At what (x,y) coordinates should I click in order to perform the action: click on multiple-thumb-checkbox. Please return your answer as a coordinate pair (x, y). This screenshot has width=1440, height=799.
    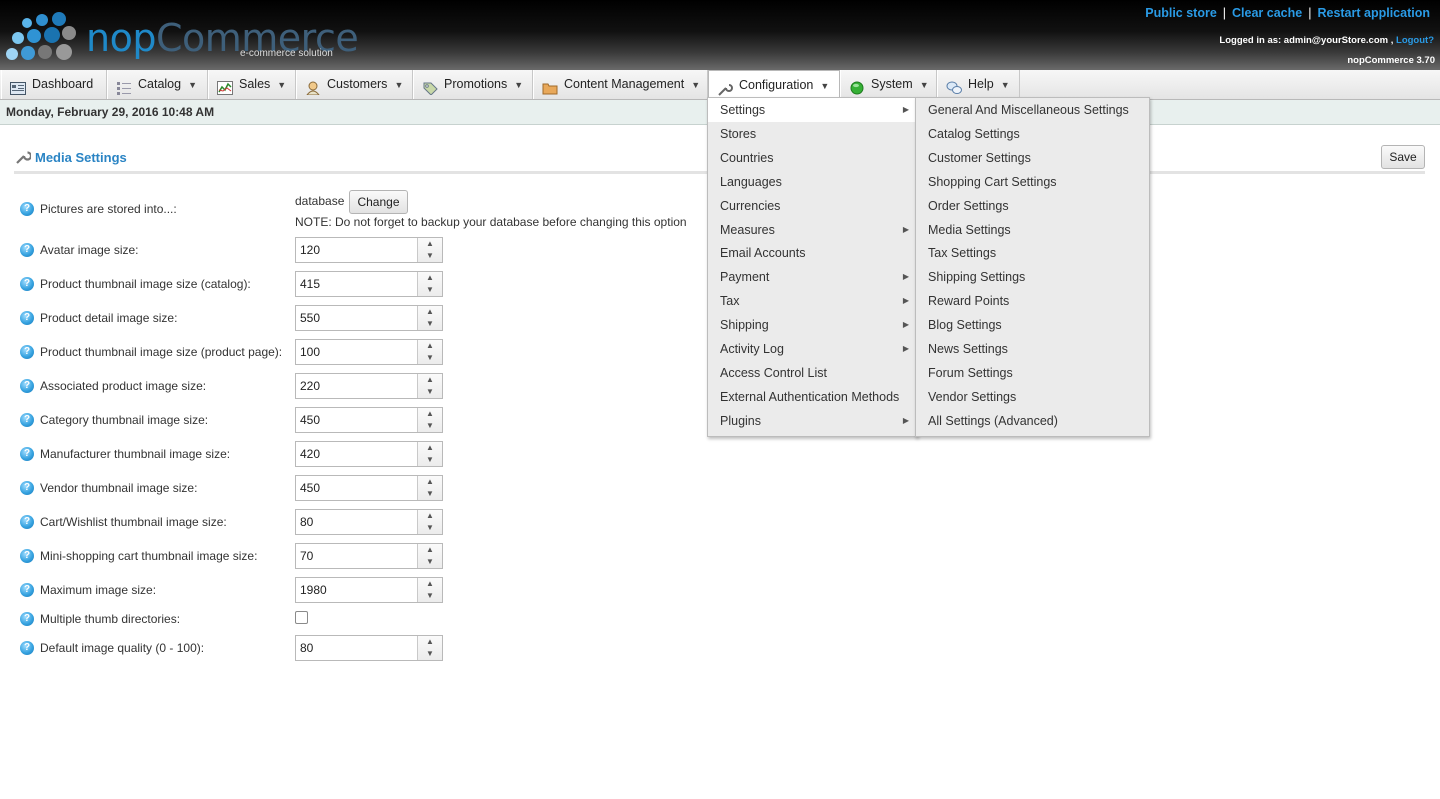
    Looking at the image, I should click on (301, 617).